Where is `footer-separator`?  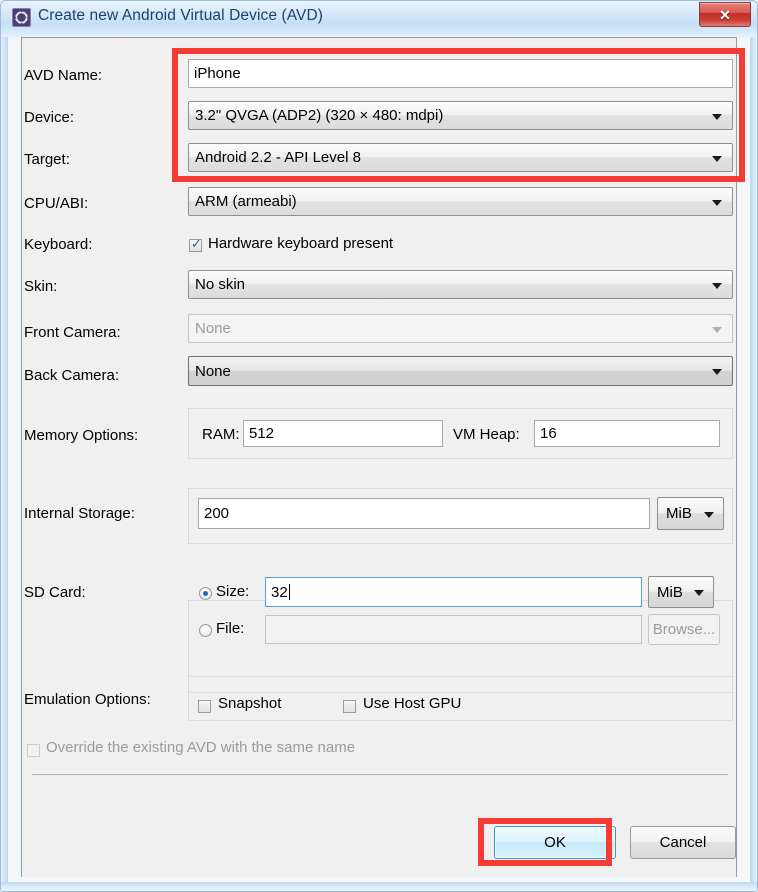
footer-separator is located at coordinates (380, 774).